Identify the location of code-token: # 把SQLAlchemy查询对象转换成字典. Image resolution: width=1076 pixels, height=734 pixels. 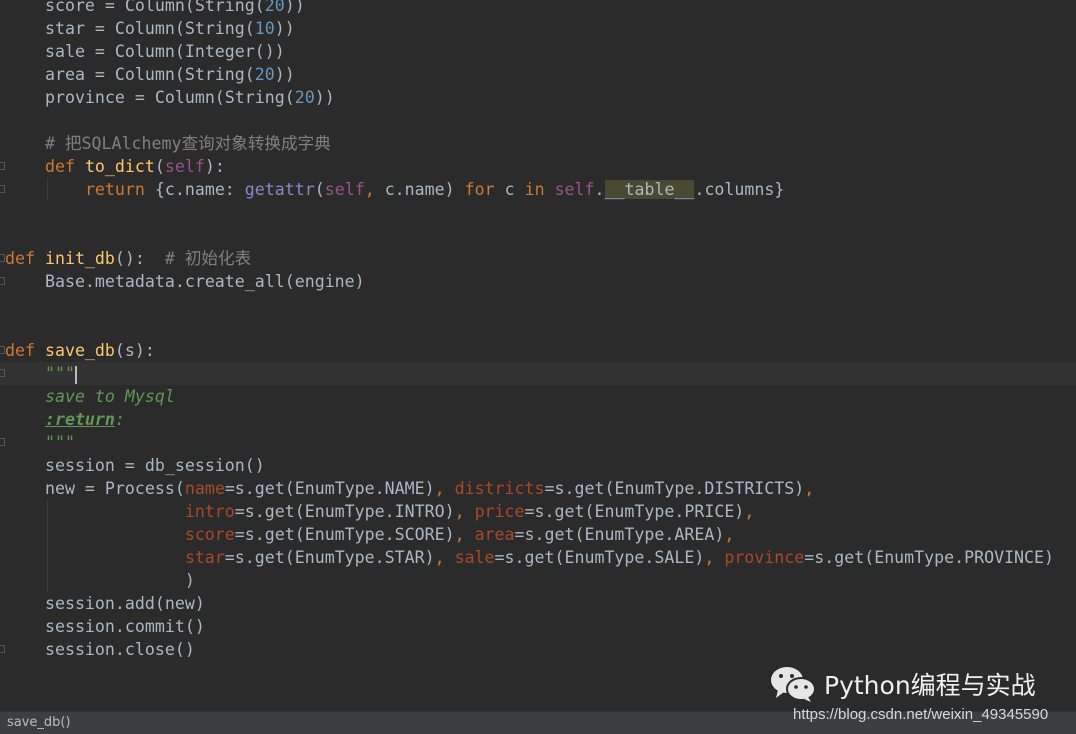
(187, 143).